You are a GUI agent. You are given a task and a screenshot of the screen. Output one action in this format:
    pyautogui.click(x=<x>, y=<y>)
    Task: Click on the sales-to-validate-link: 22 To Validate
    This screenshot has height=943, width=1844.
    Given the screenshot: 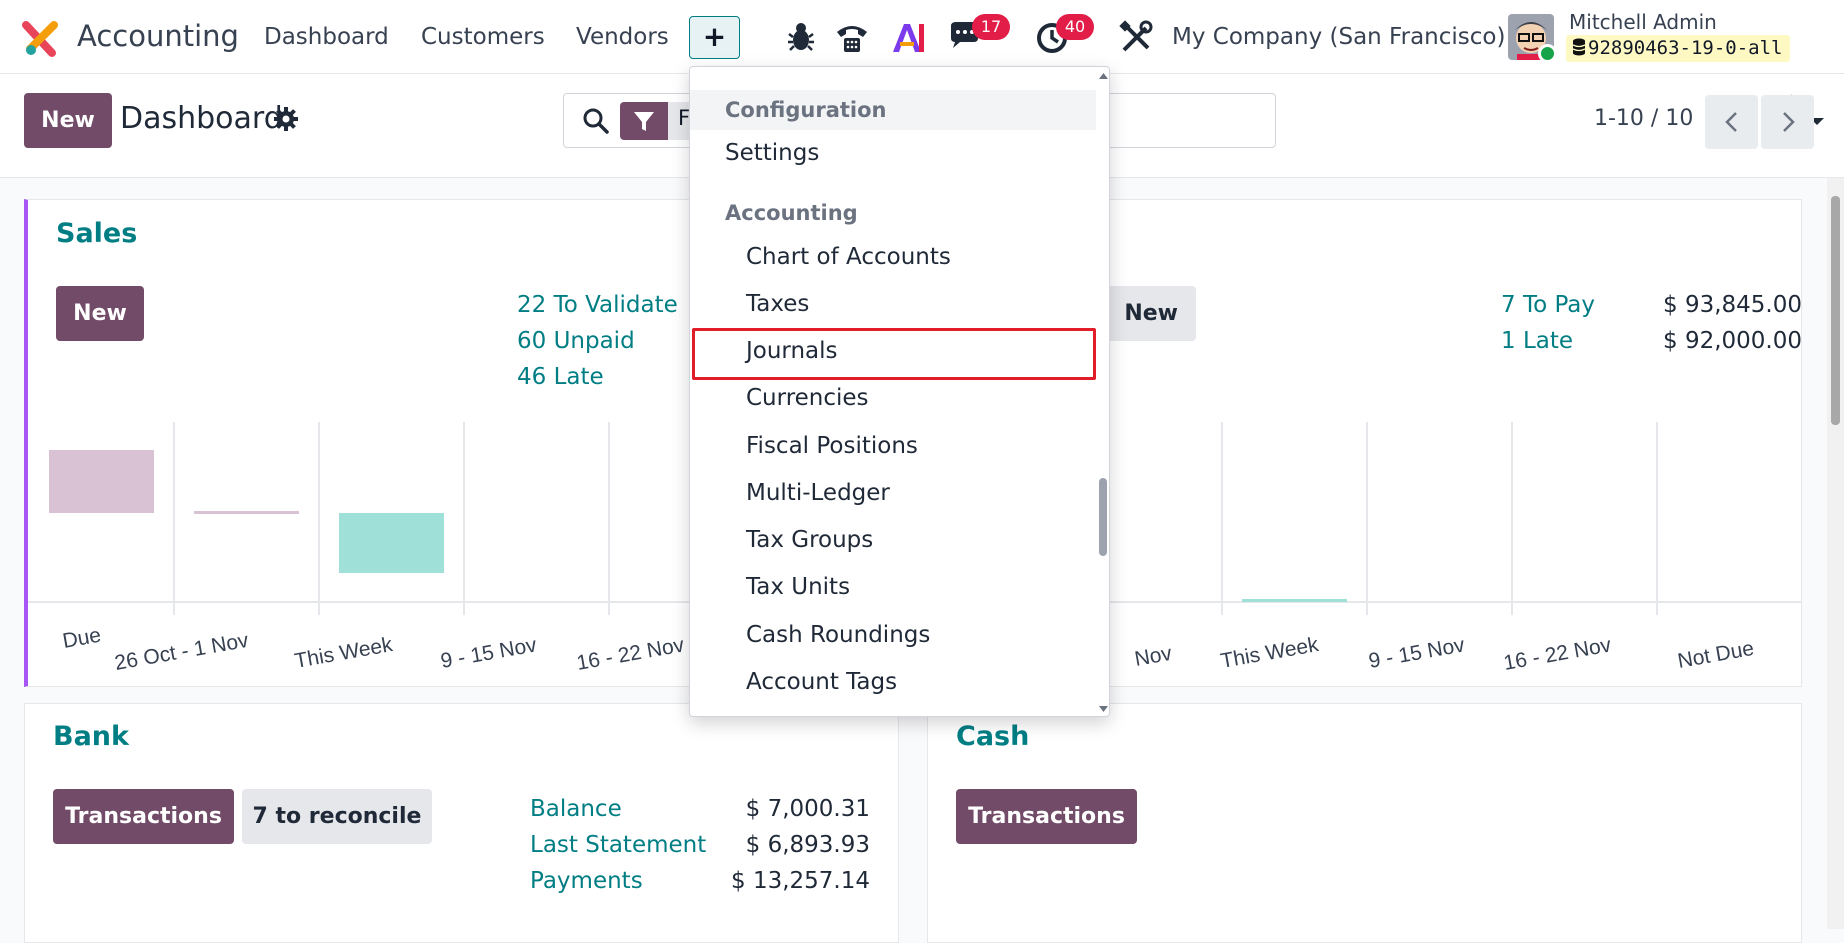 What is the action you would take?
    pyautogui.click(x=597, y=305)
    